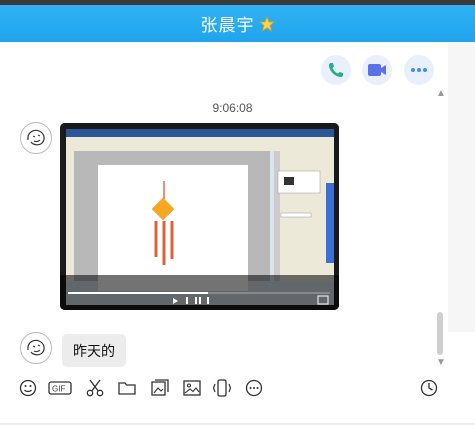  What do you see at coordinates (266, 23) in the screenshot?
I see `vip-star-icon` at bounding box center [266, 23].